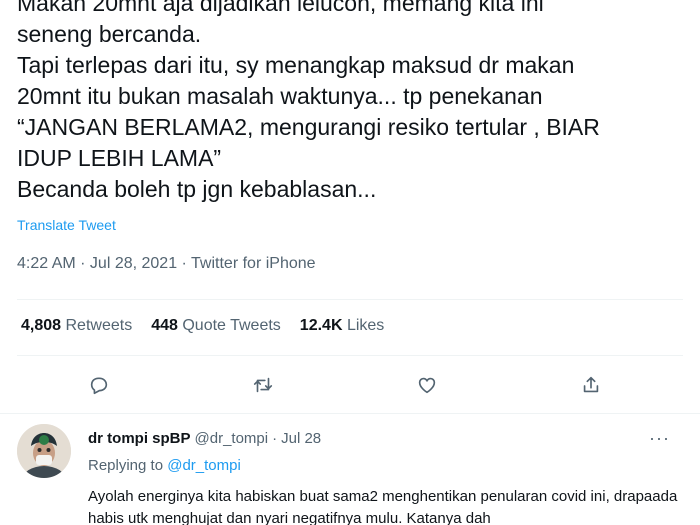 The height and width of the screenshot is (525, 700). Describe the element at coordinates (365, 325) in the screenshot. I see `likes-label: Likes` at that location.